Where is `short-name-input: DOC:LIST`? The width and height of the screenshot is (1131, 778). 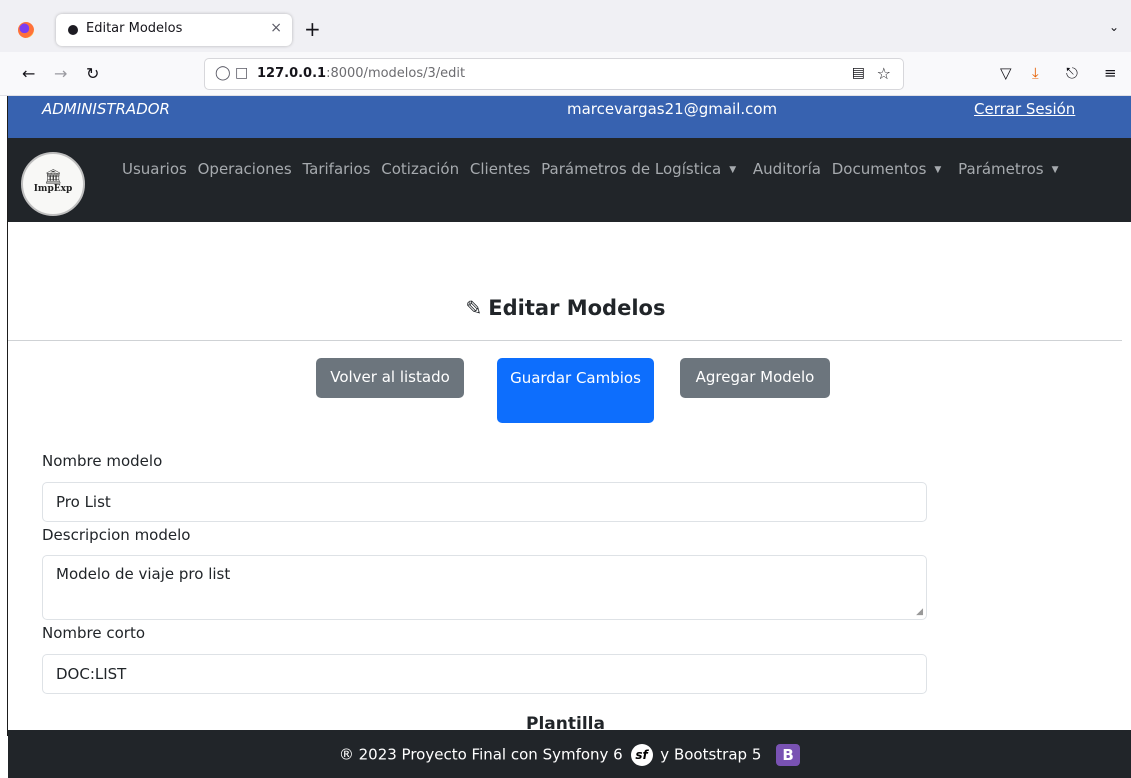 short-name-input: DOC:LIST is located at coordinates (484, 674).